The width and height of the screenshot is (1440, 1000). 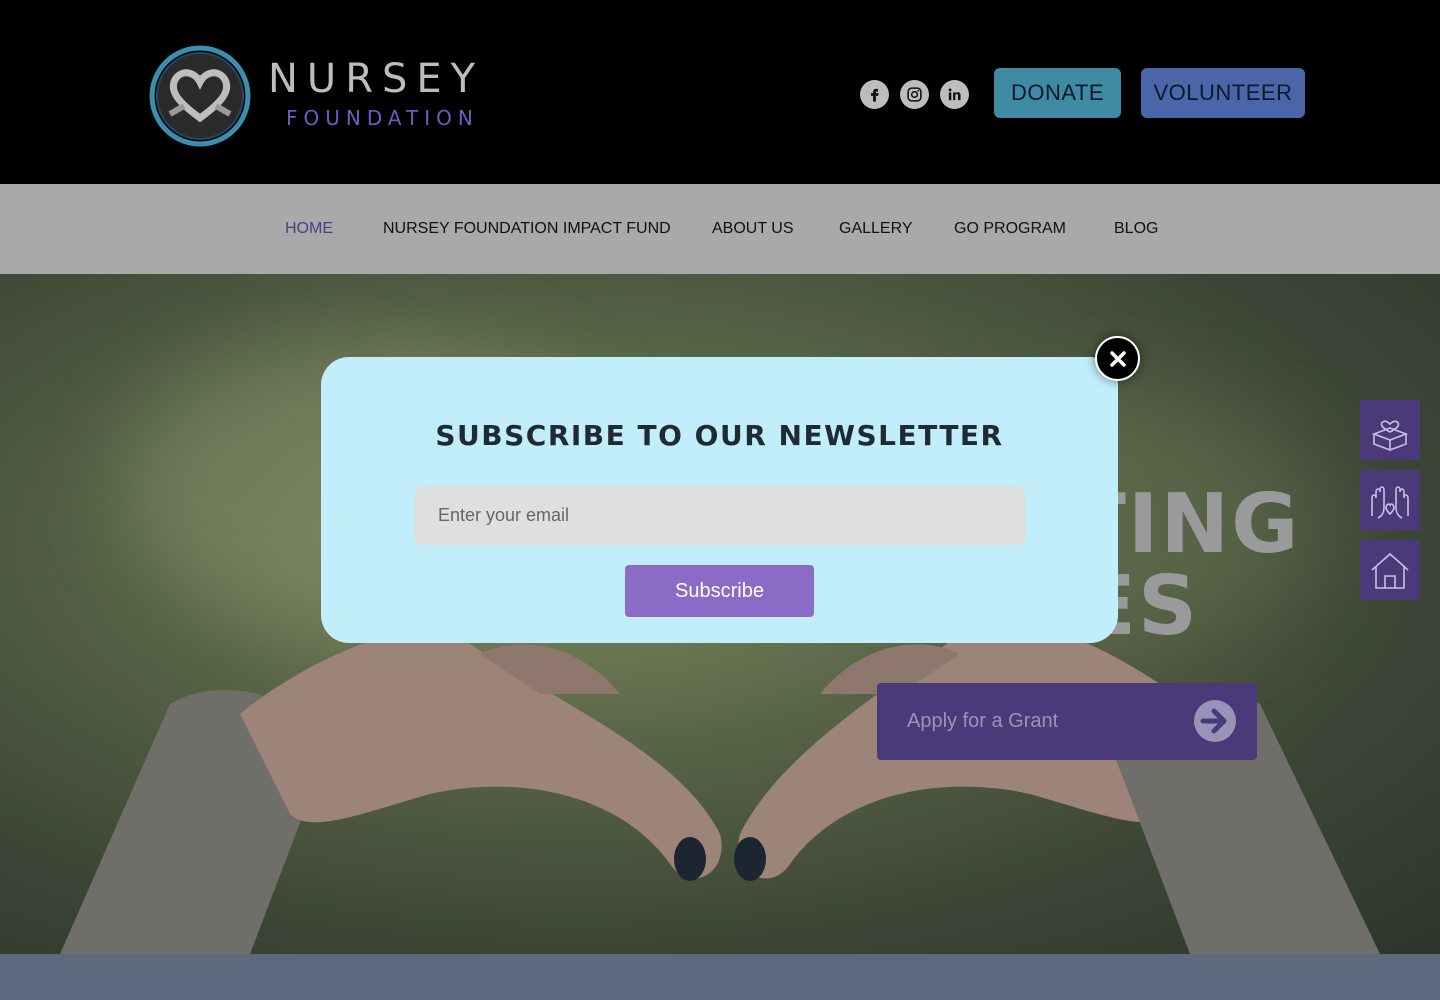 What do you see at coordinates (1136, 229) in the screenshot?
I see `nav-item-blog: BLOG` at bounding box center [1136, 229].